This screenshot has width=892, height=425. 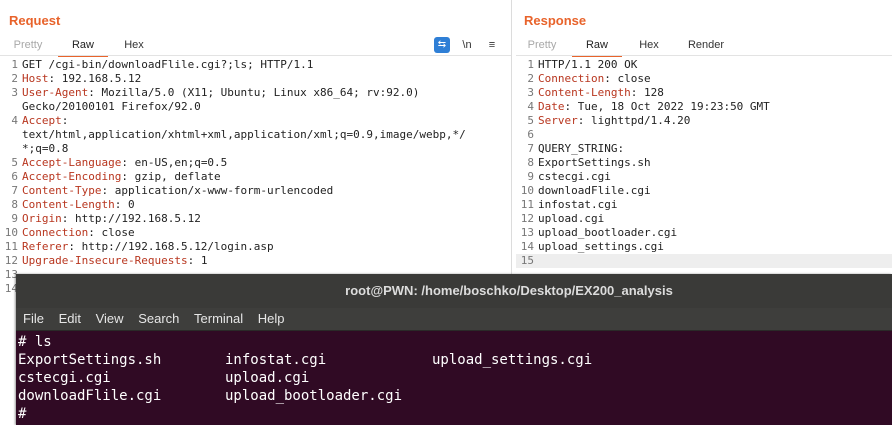 What do you see at coordinates (255, 55) in the screenshot?
I see `request-tab-divider` at bounding box center [255, 55].